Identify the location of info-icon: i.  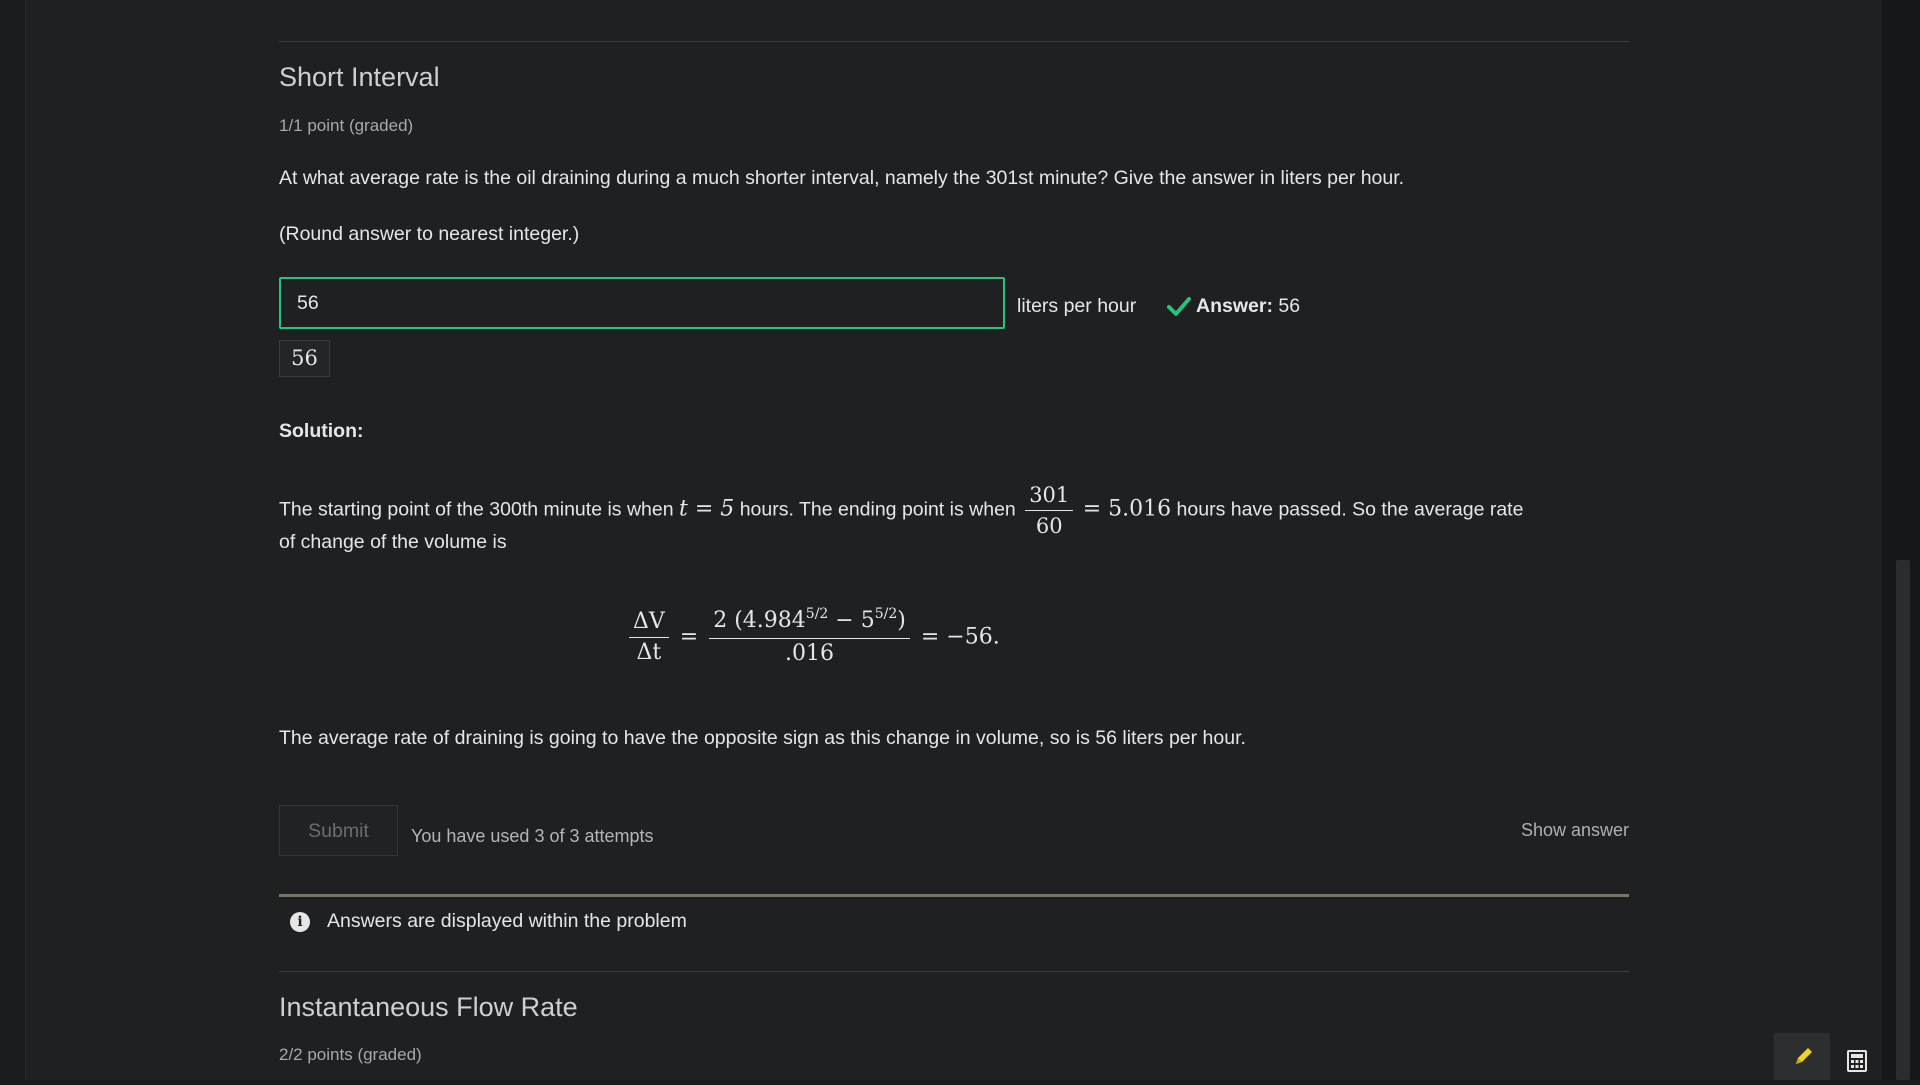
(300, 922).